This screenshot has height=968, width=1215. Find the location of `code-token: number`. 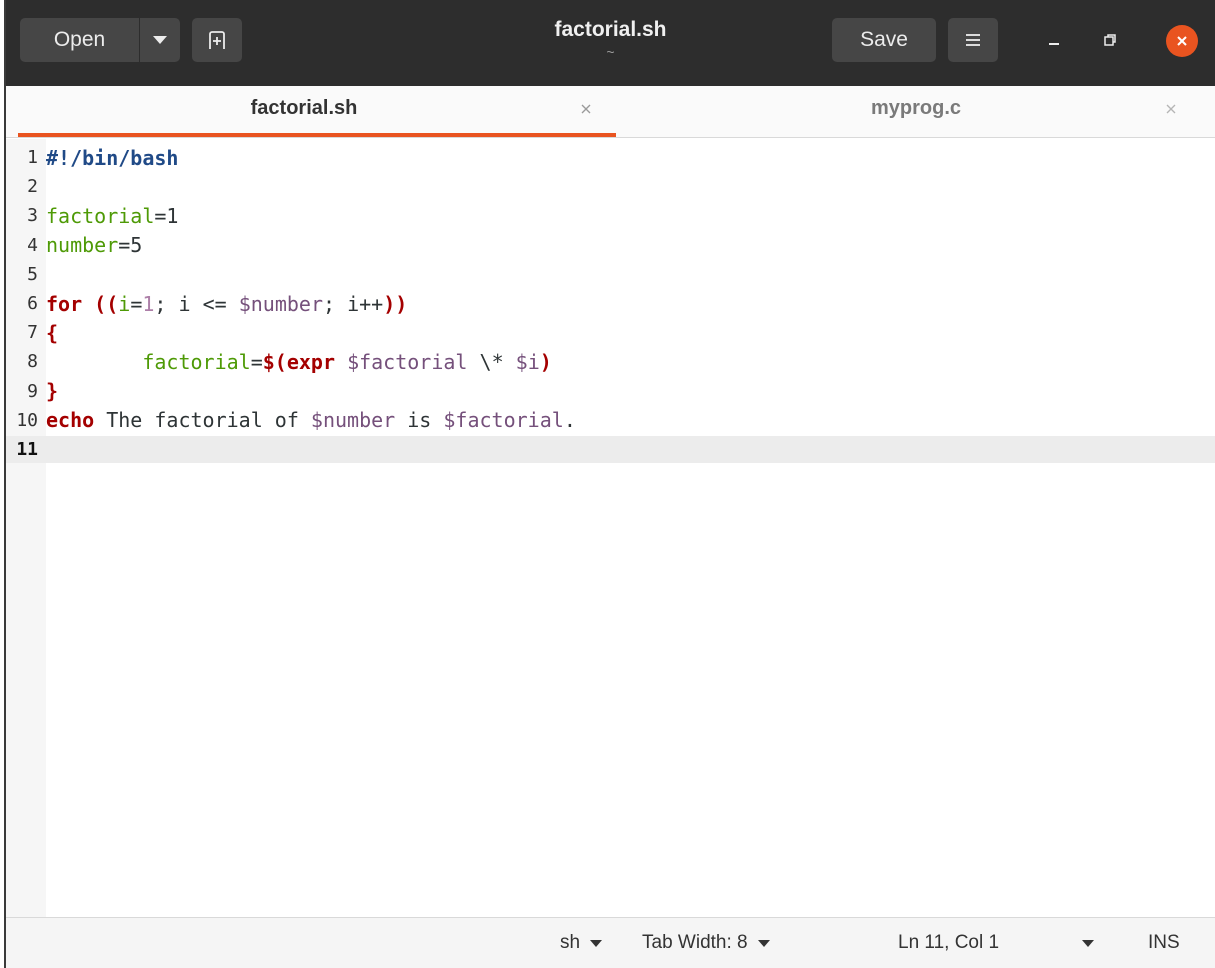

code-token: number is located at coordinates (82, 245).